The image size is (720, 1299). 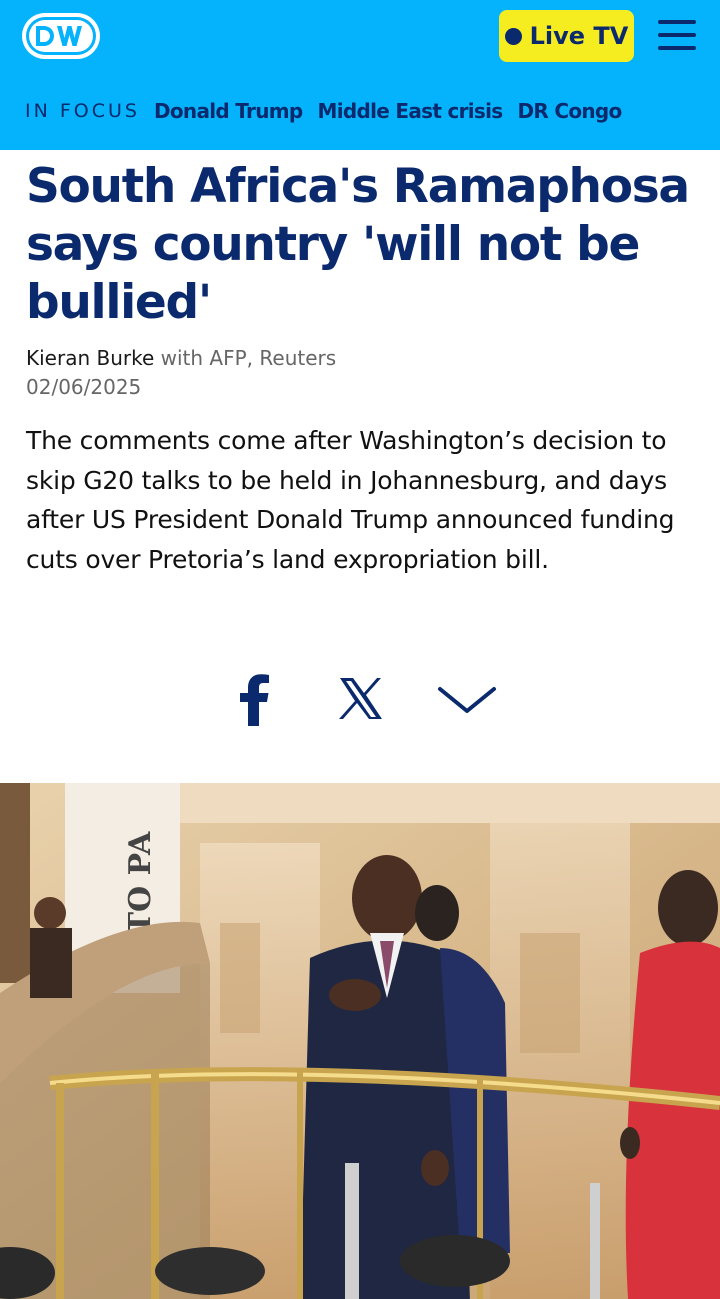 What do you see at coordinates (570, 111) in the screenshot?
I see `focus-link-dr-congo: DR Congo` at bounding box center [570, 111].